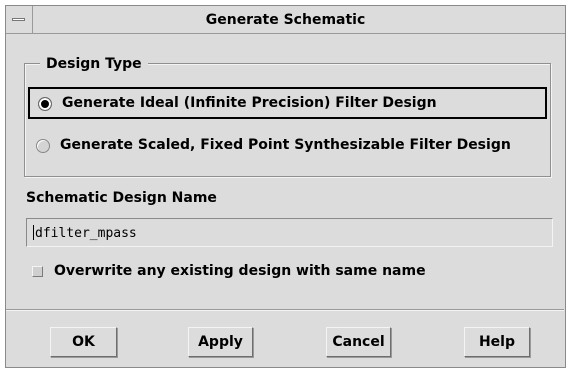  What do you see at coordinates (83, 342) in the screenshot?
I see `ok-button: OK` at bounding box center [83, 342].